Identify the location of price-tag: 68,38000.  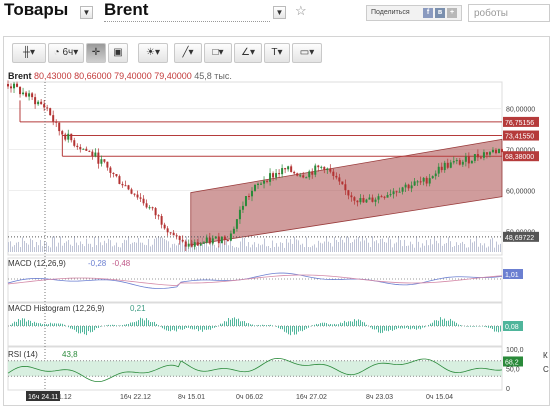
(519, 157).